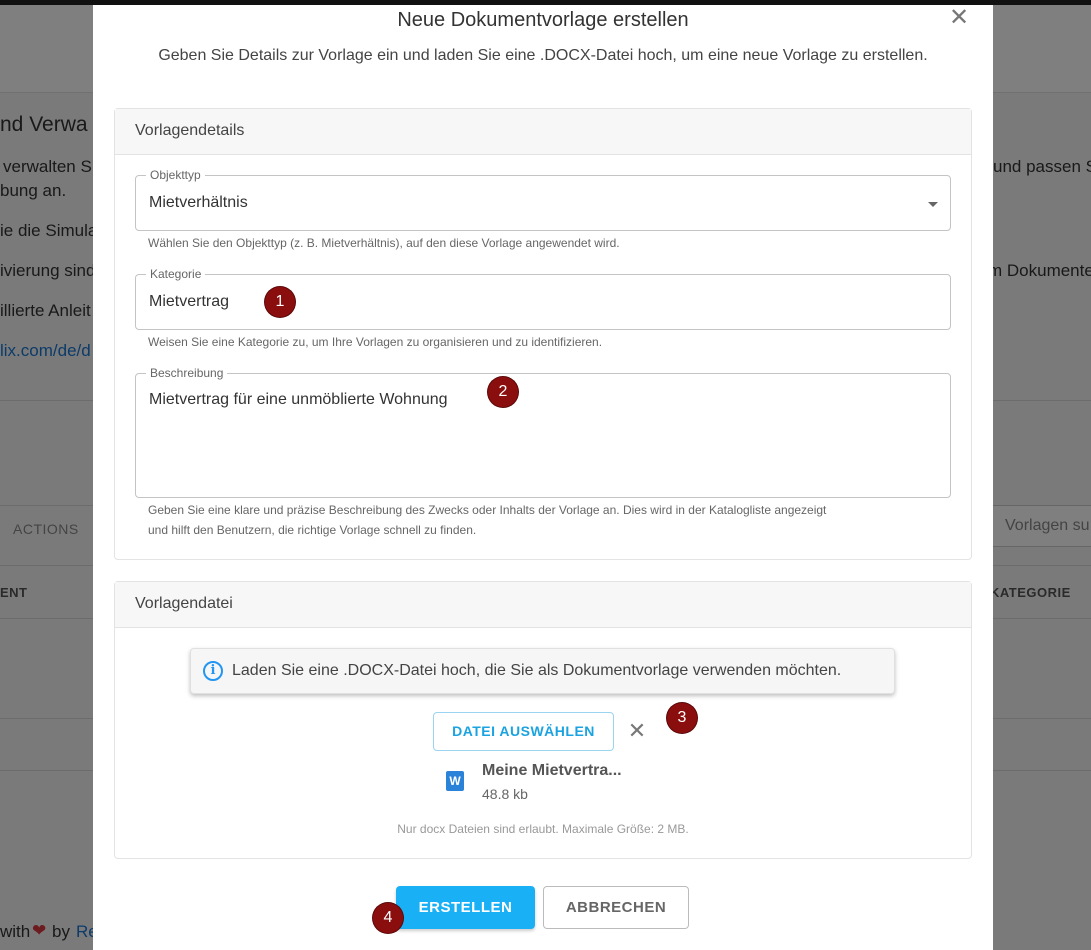 This screenshot has width=1091, height=950. What do you see at coordinates (682, 718) in the screenshot?
I see `annotation-marker-3: 3` at bounding box center [682, 718].